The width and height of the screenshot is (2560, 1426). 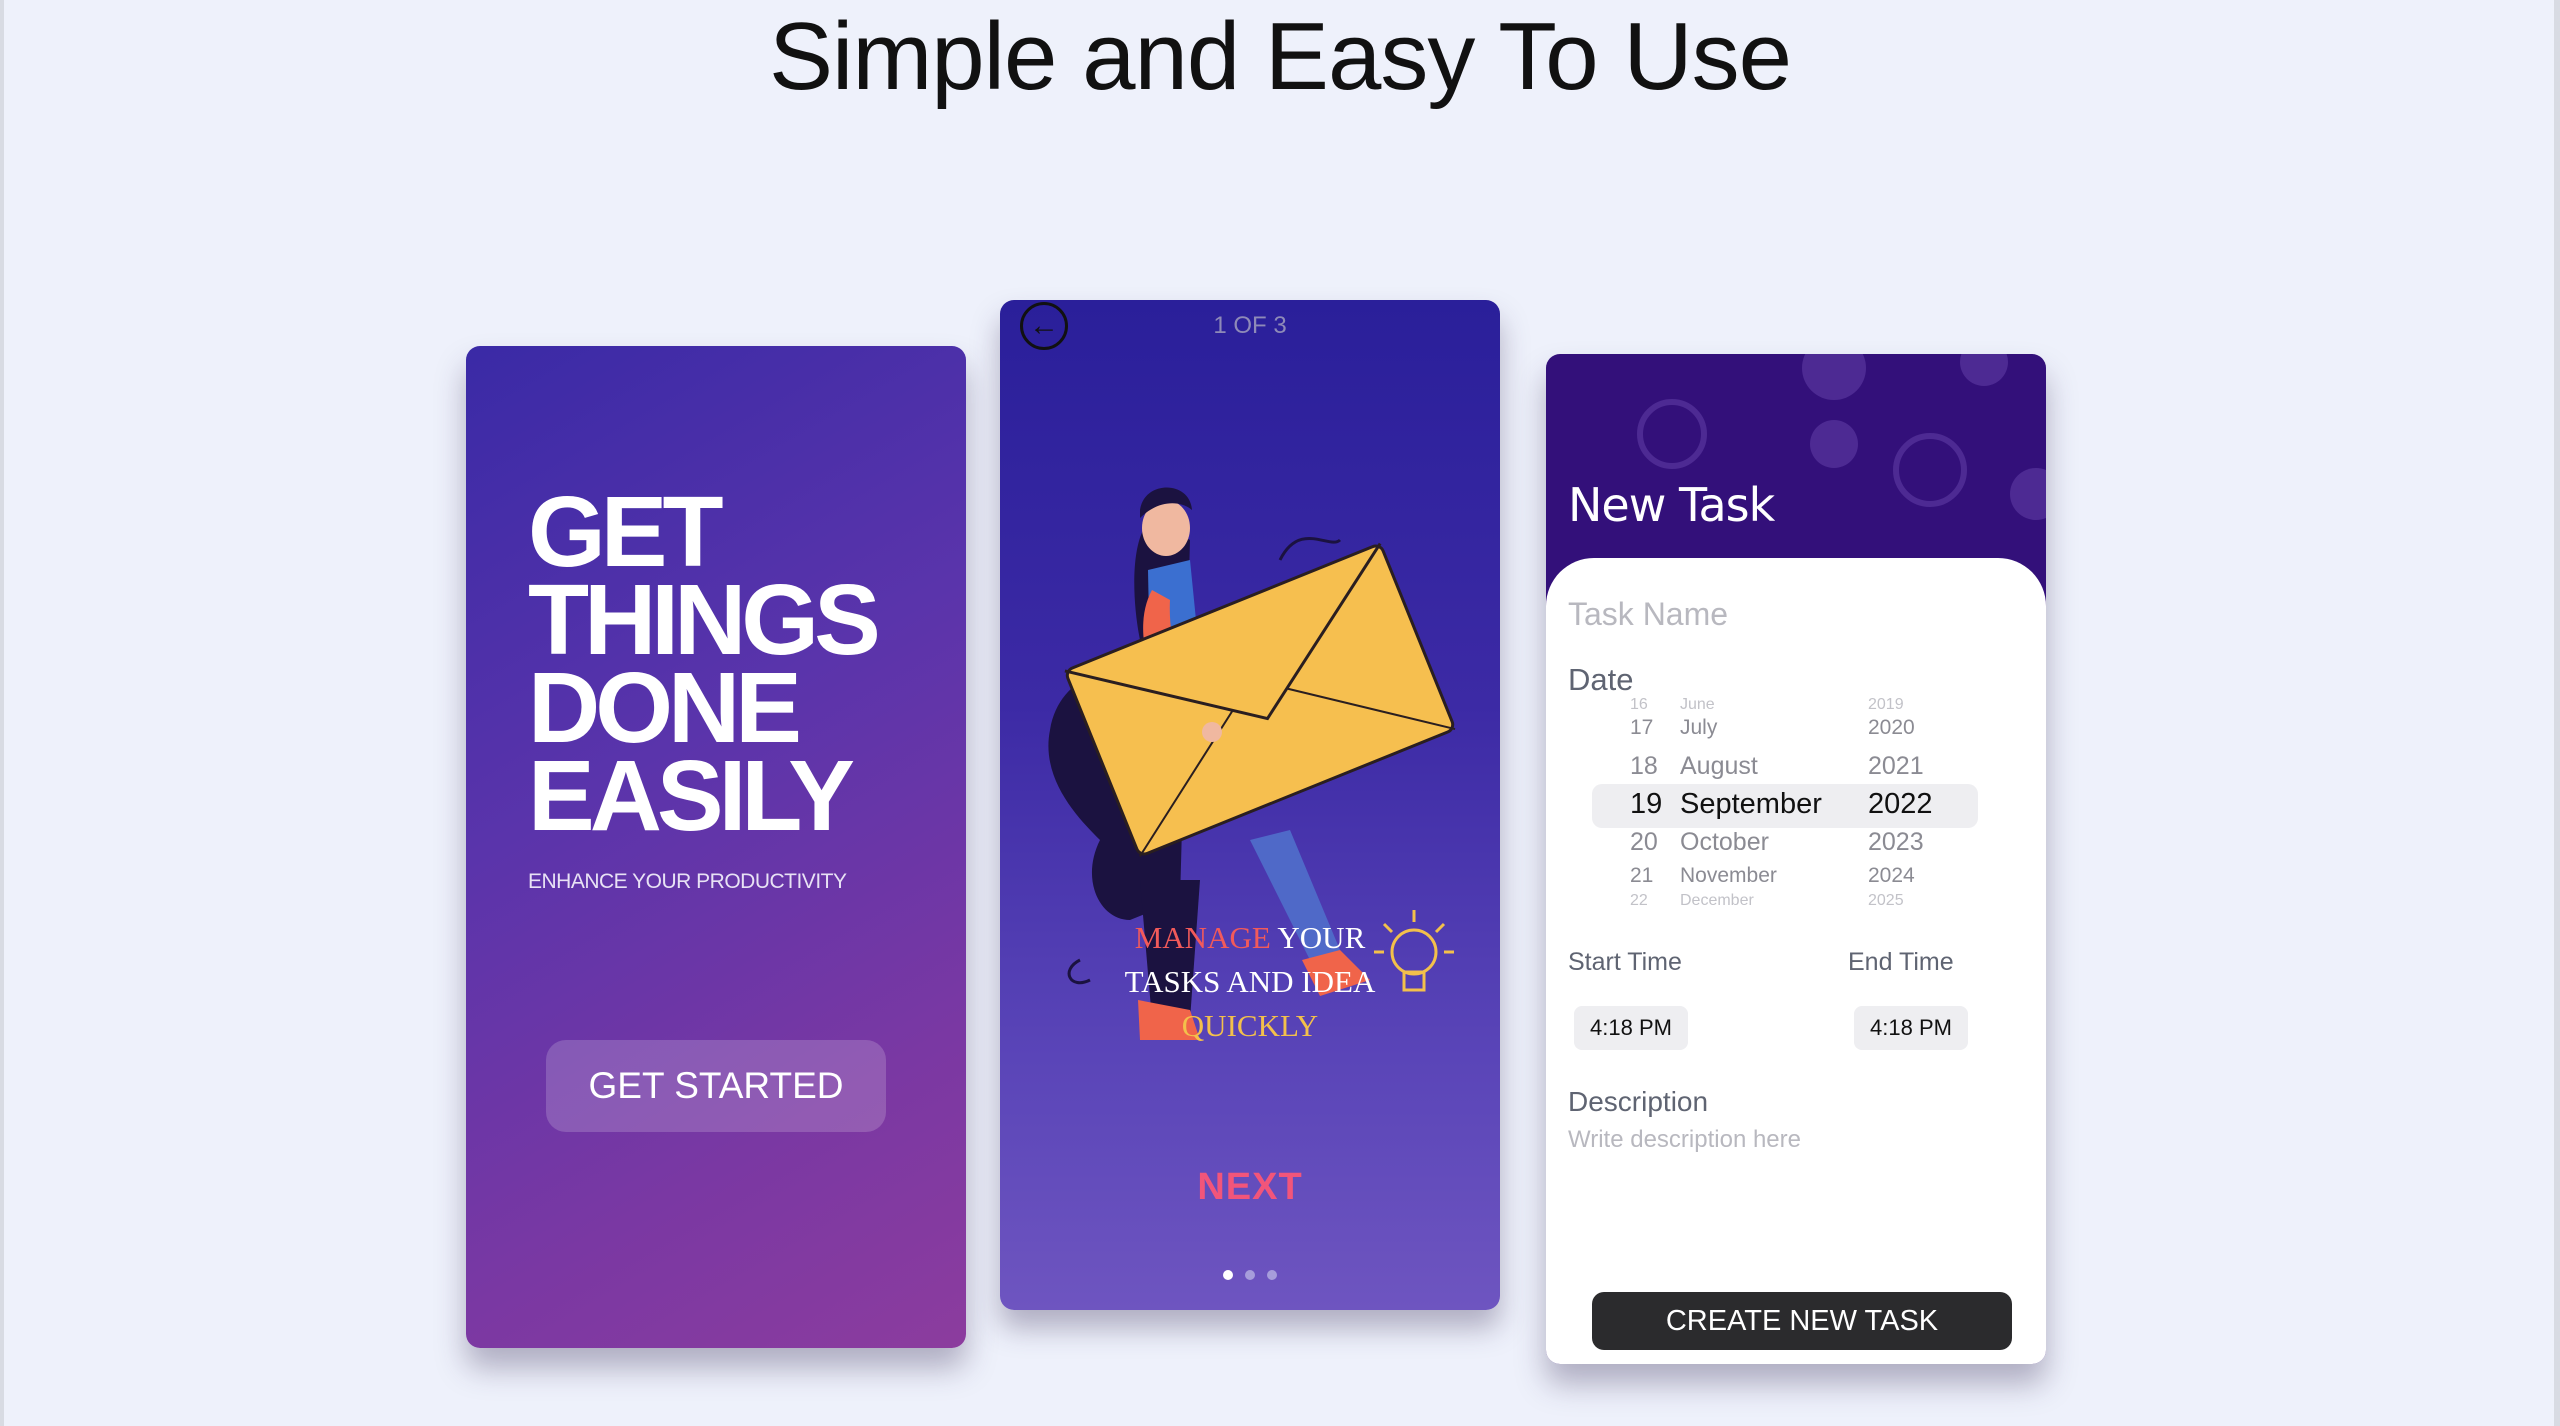 What do you see at coordinates (1796, 772) in the screenshot?
I see `date-picker-row: 18 August 2021` at bounding box center [1796, 772].